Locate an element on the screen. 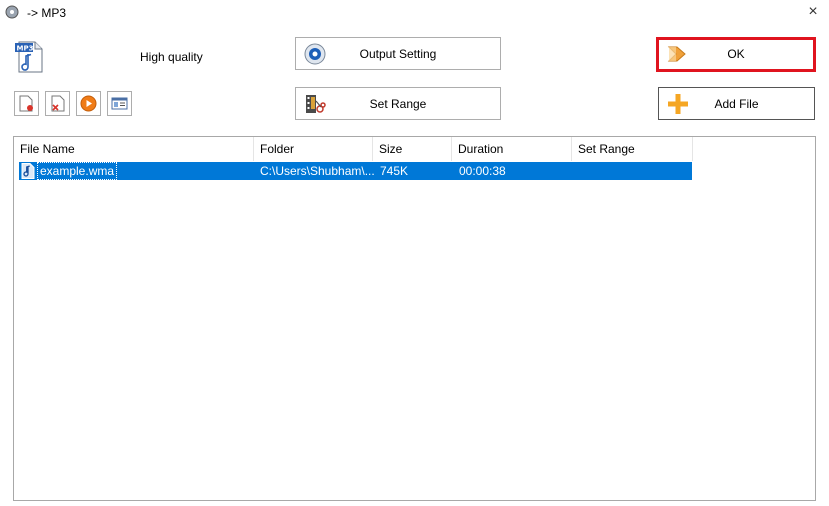  cell-size: 745K is located at coordinates (394, 171).